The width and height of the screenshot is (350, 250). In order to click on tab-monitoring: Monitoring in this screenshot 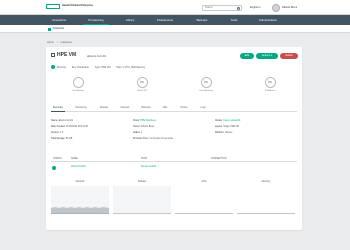, I will do `click(81, 109)`.